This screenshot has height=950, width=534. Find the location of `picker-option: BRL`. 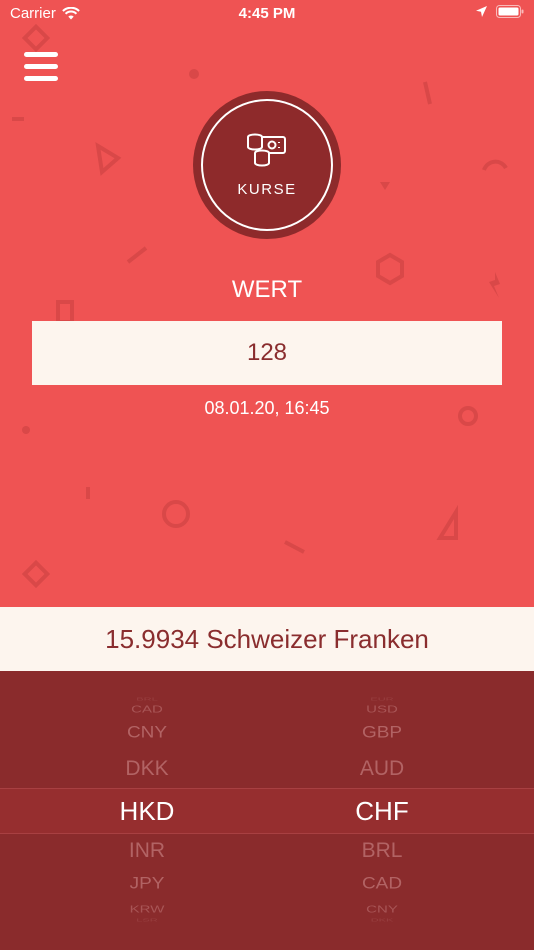

picker-option: BRL is located at coordinates (324, 851).